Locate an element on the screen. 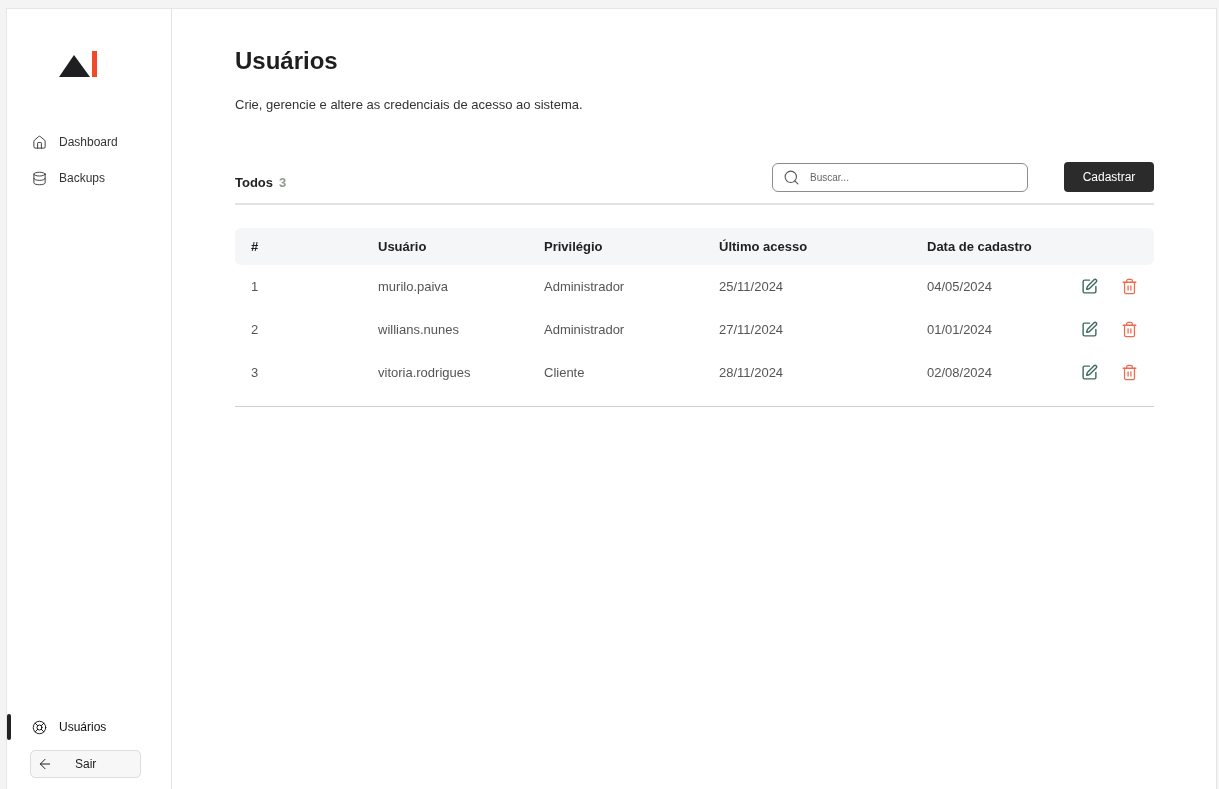  table-cell-text: 1 is located at coordinates (255, 286).